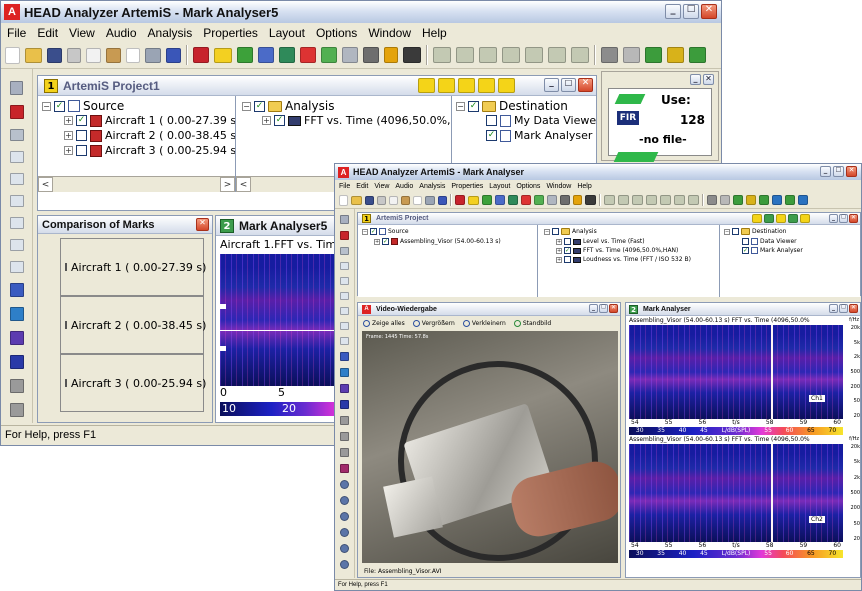 Image resolution: width=862 pixels, height=591 pixels. I want to click on play-icon, so click(245, 55).